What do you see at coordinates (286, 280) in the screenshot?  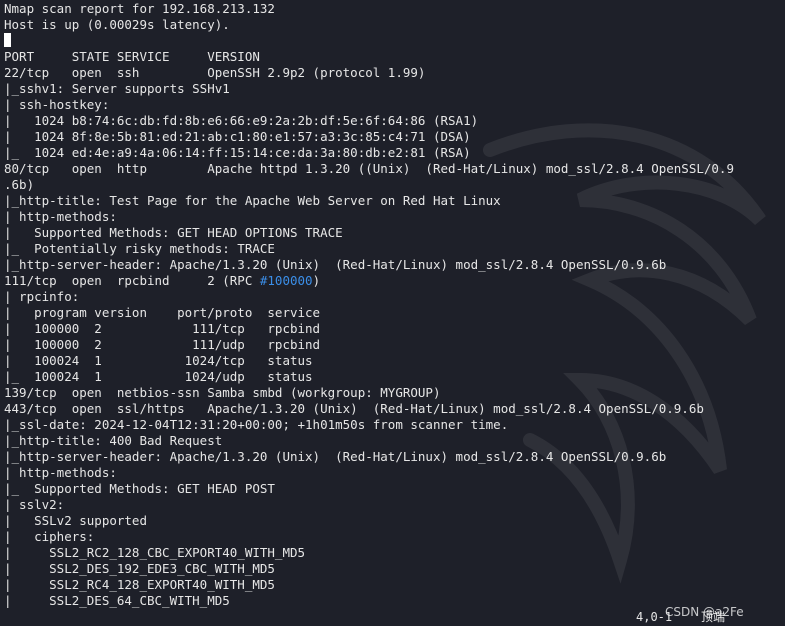 I see `rpc-program-number: #100000` at bounding box center [286, 280].